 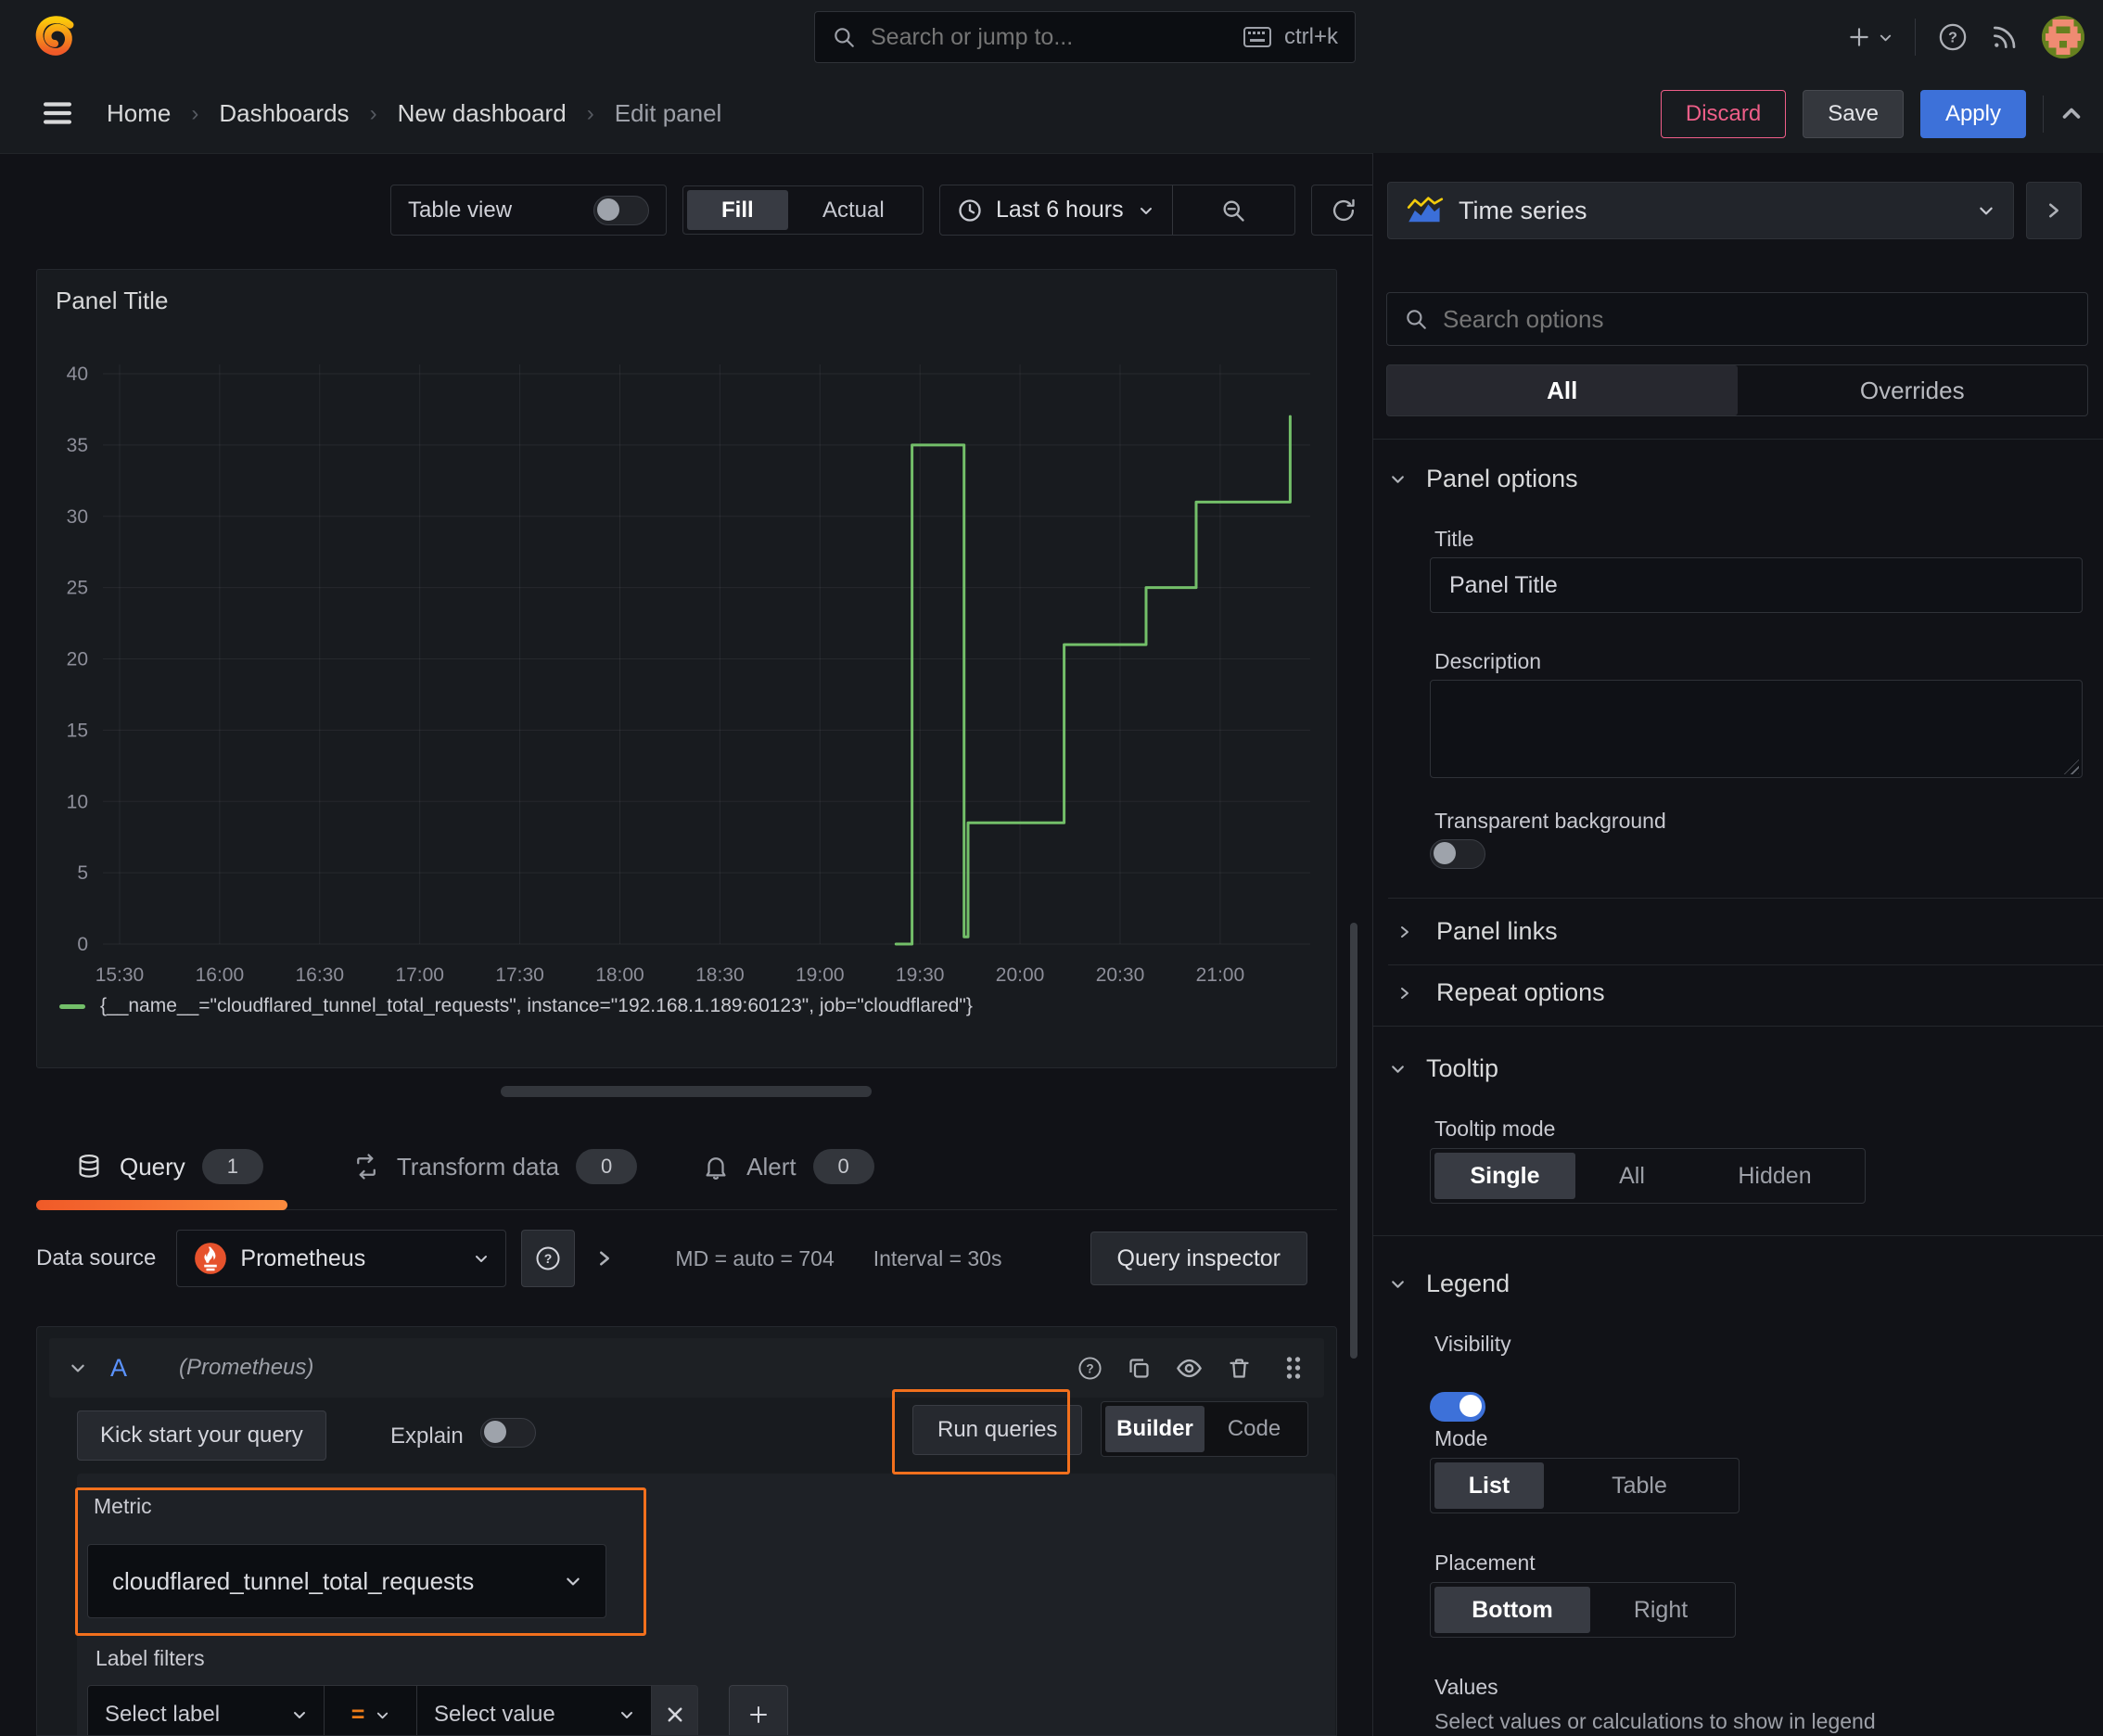 What do you see at coordinates (2054, 210) in the screenshot?
I see `collapse-options-pane-button` at bounding box center [2054, 210].